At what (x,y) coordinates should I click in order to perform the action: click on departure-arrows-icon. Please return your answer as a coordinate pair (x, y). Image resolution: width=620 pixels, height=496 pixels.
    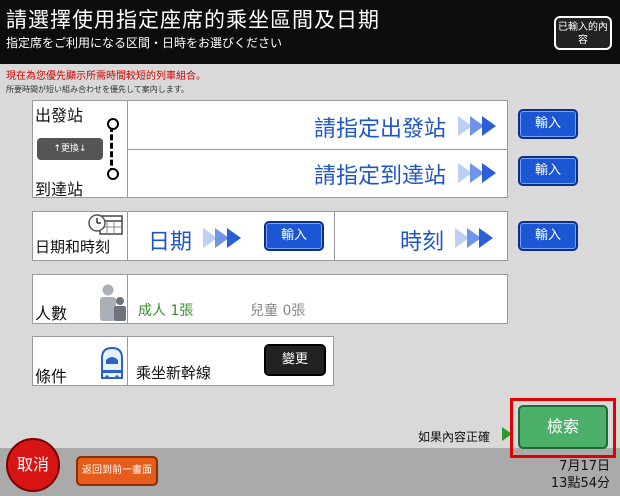
    Looking at the image, I should click on (477, 126).